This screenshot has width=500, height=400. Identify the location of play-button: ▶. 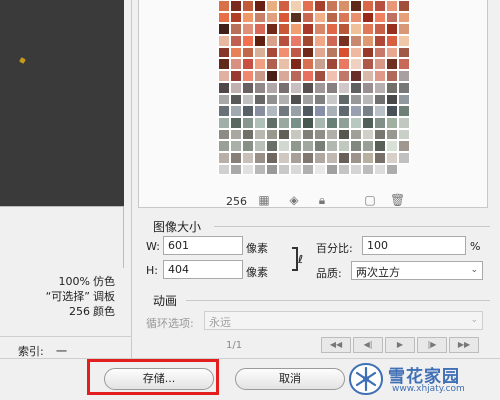
(400, 345).